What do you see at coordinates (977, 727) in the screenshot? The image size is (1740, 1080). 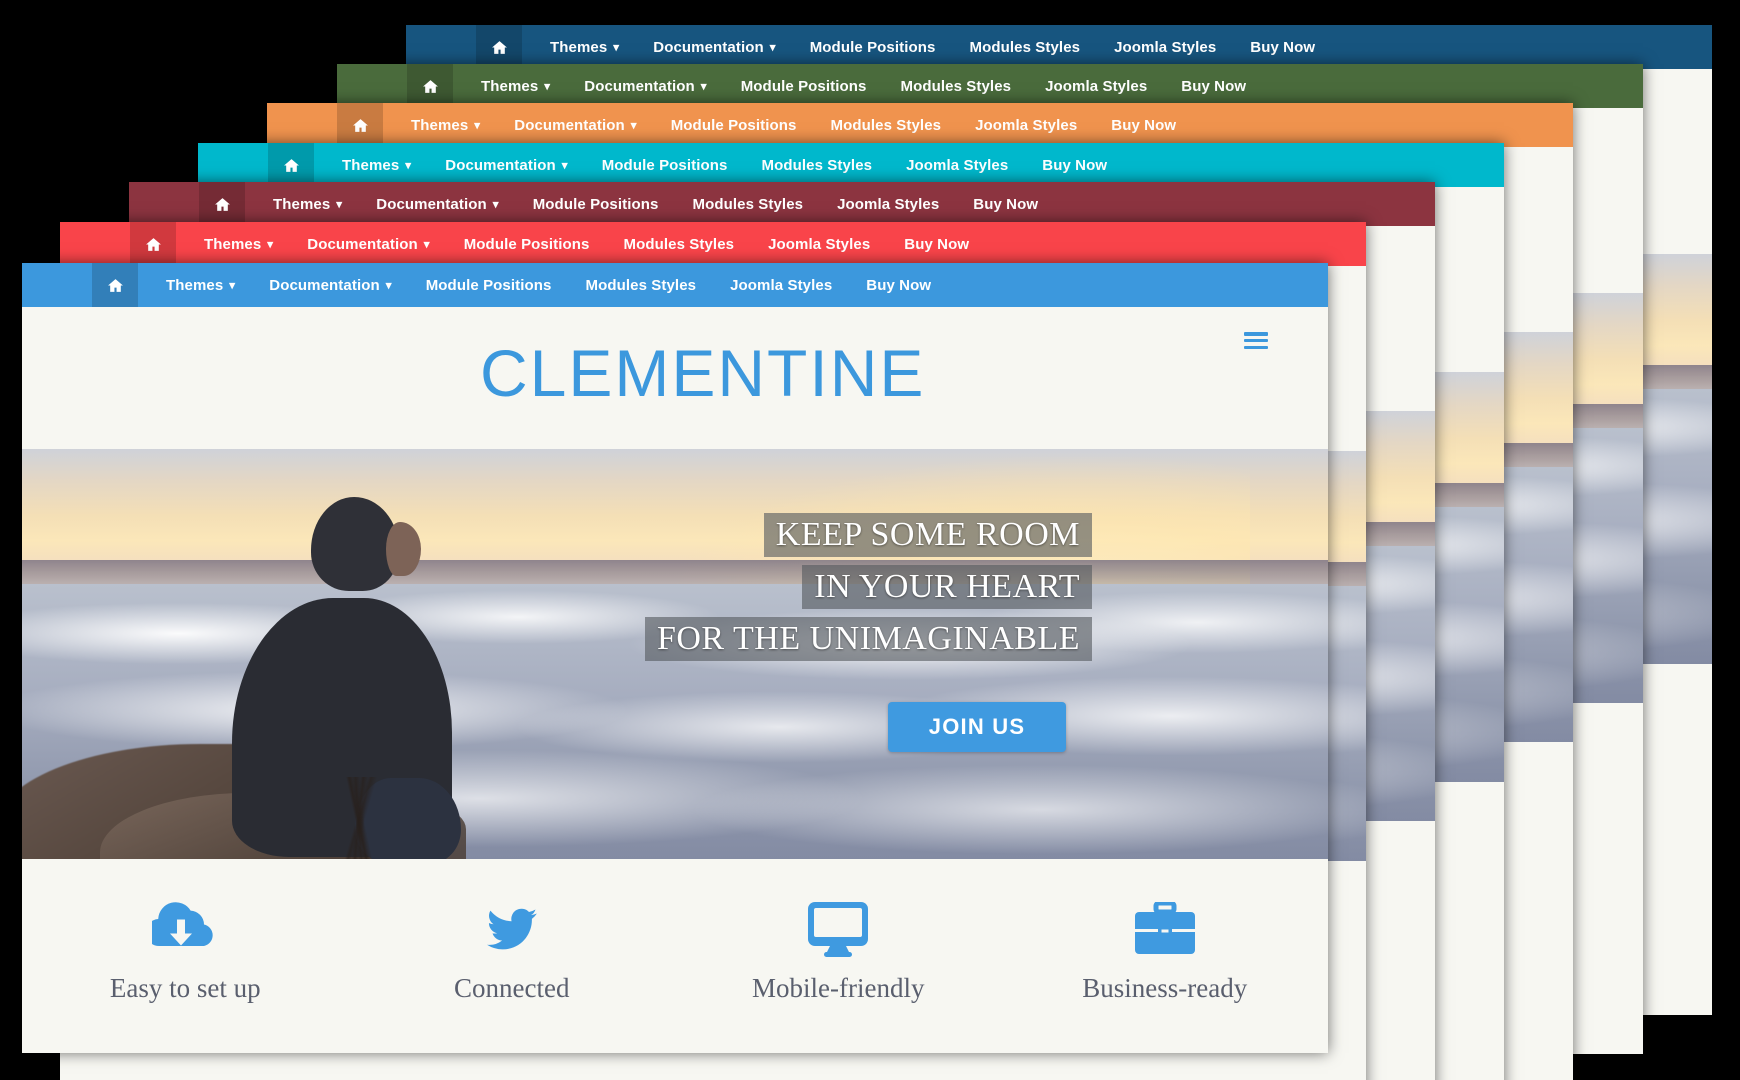 I see `join-us-button: JOIN US` at bounding box center [977, 727].